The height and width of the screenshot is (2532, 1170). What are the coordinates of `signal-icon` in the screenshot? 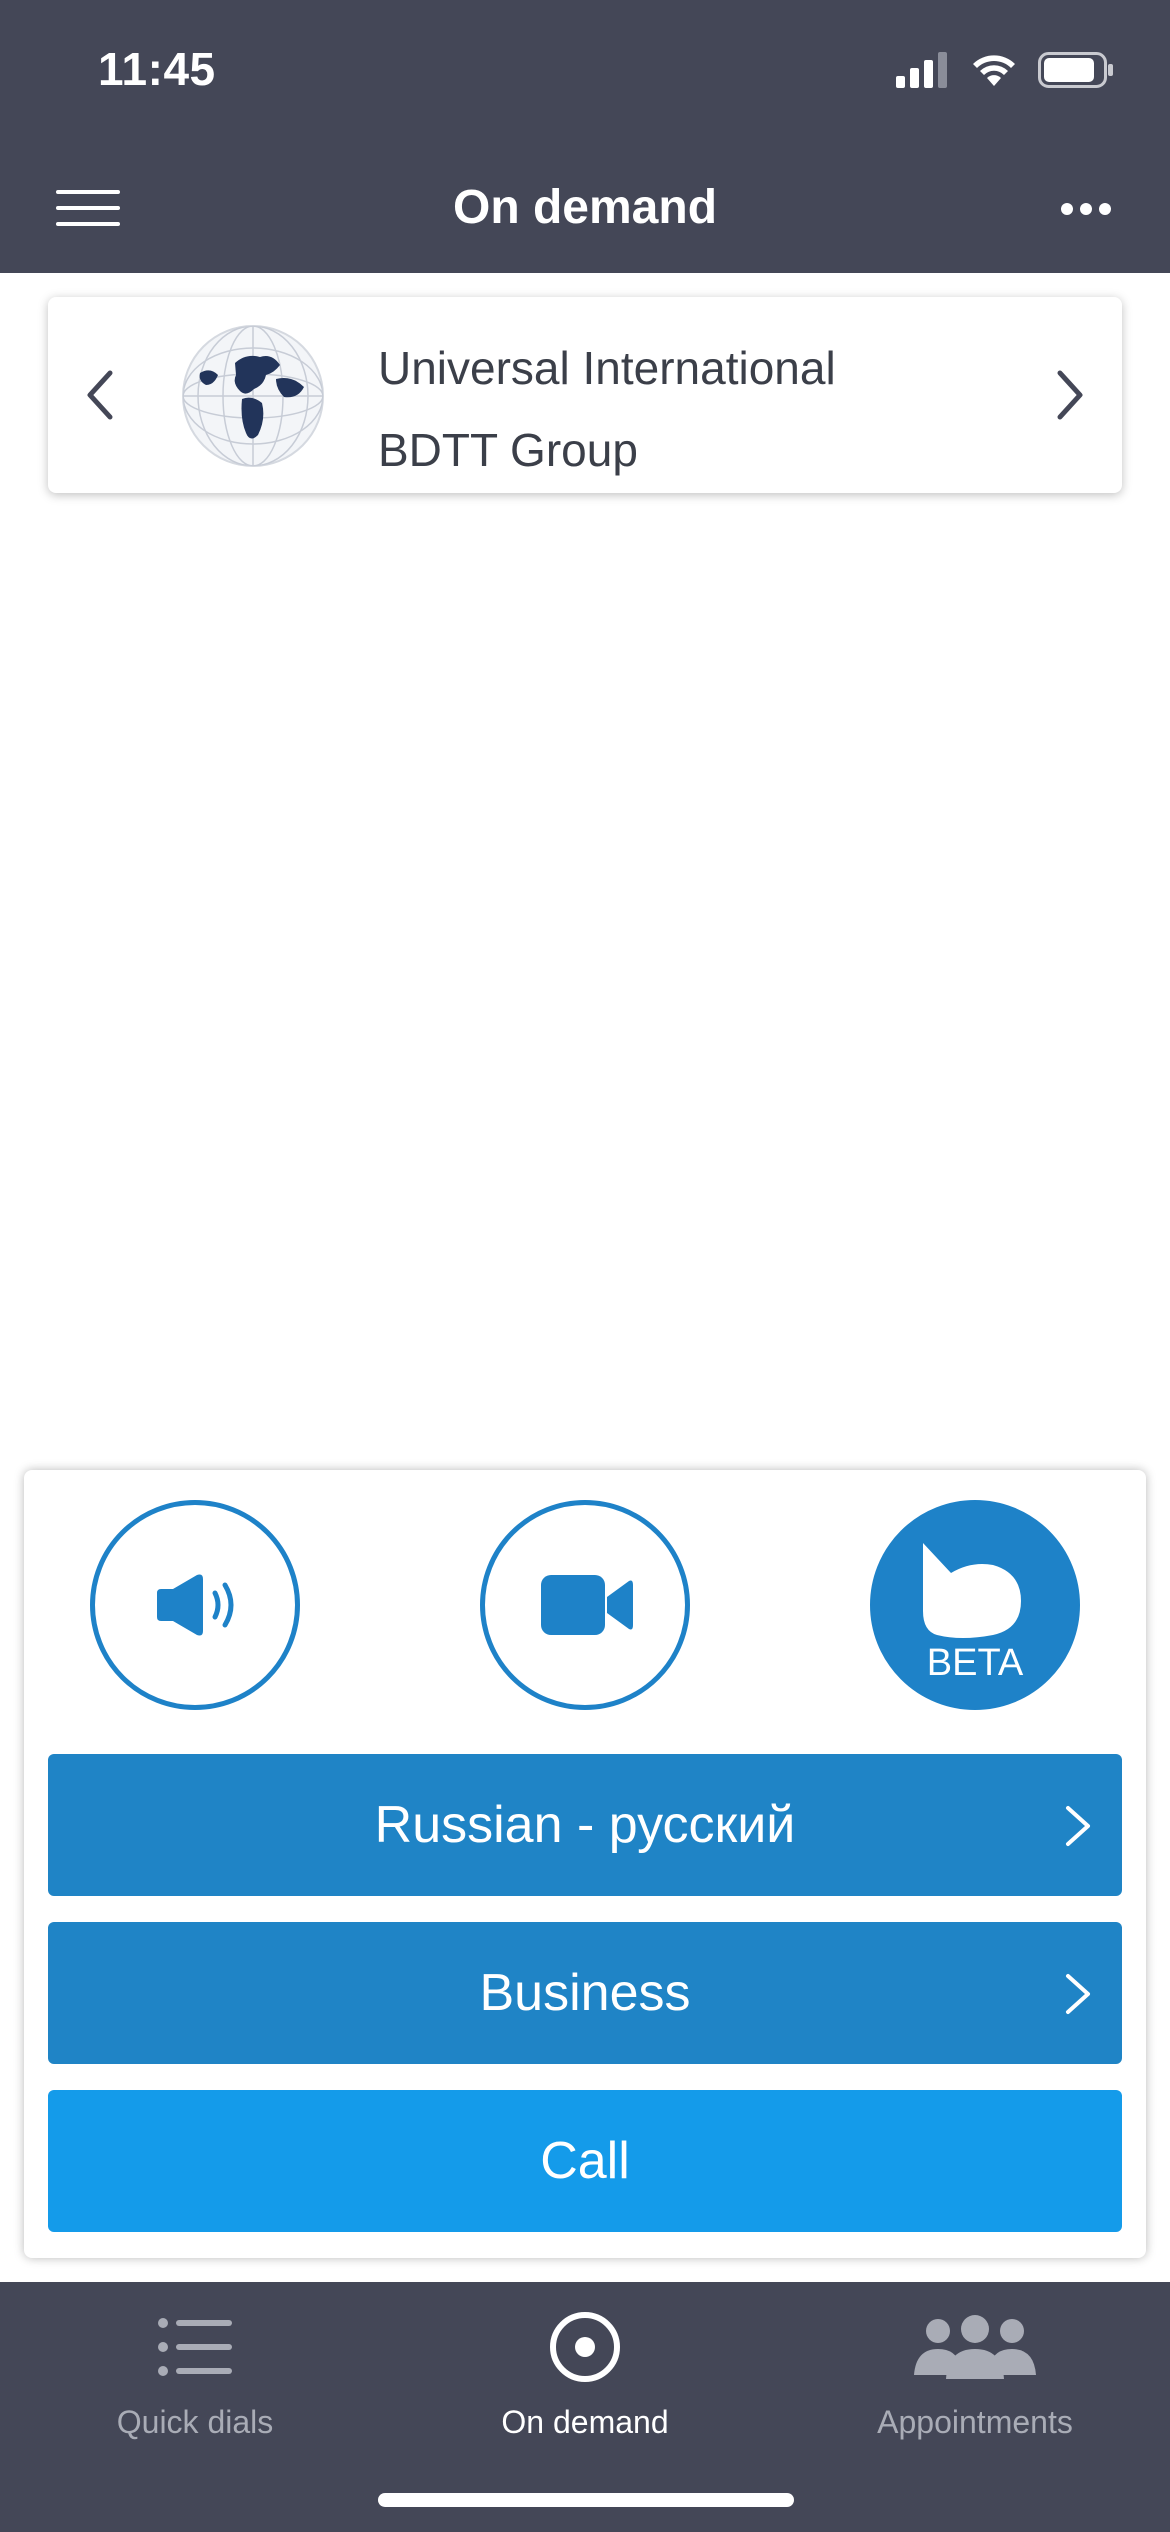 It's located at (921, 70).